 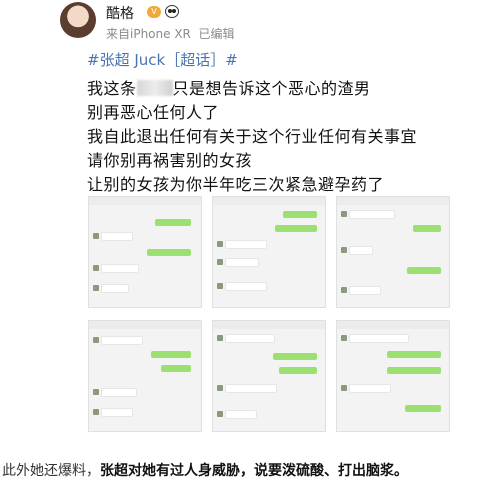 What do you see at coordinates (236, 184) in the screenshot?
I see `post-line-5: 让别的女孩为你半年吃三次紧急避孕药了` at bounding box center [236, 184].